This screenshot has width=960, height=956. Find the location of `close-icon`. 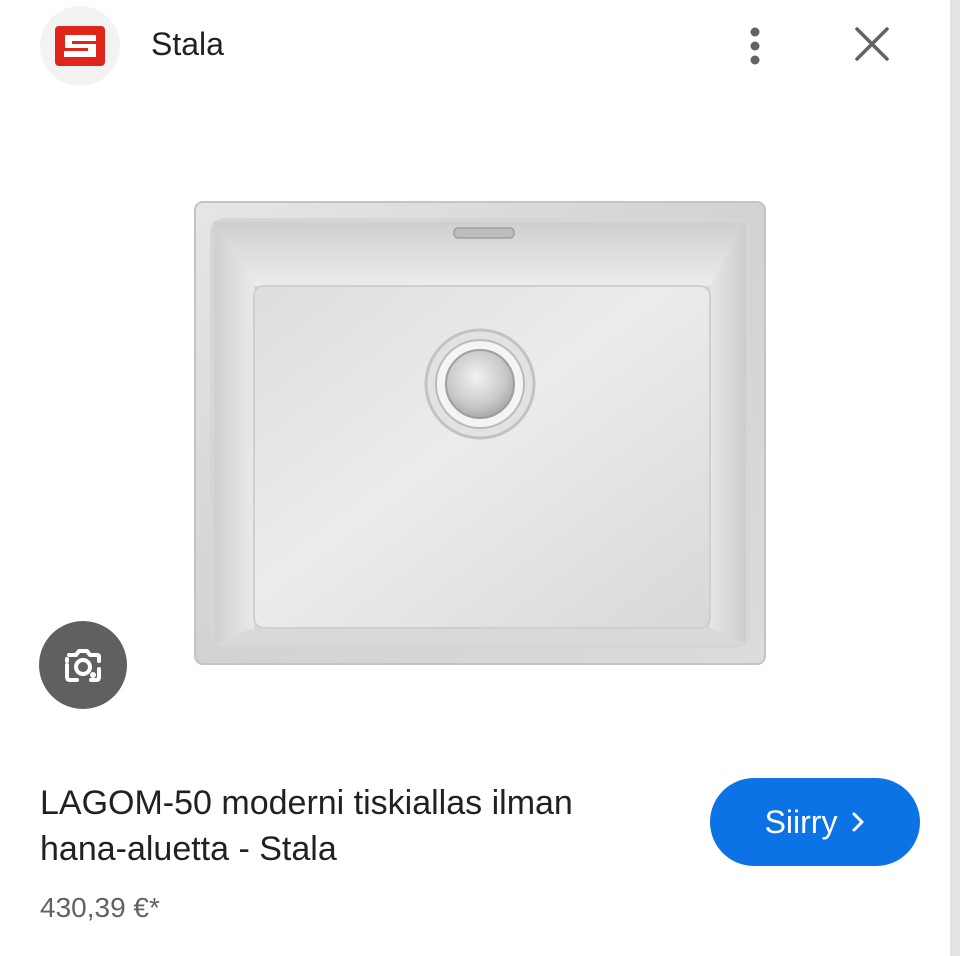

close-icon is located at coordinates (872, 44).